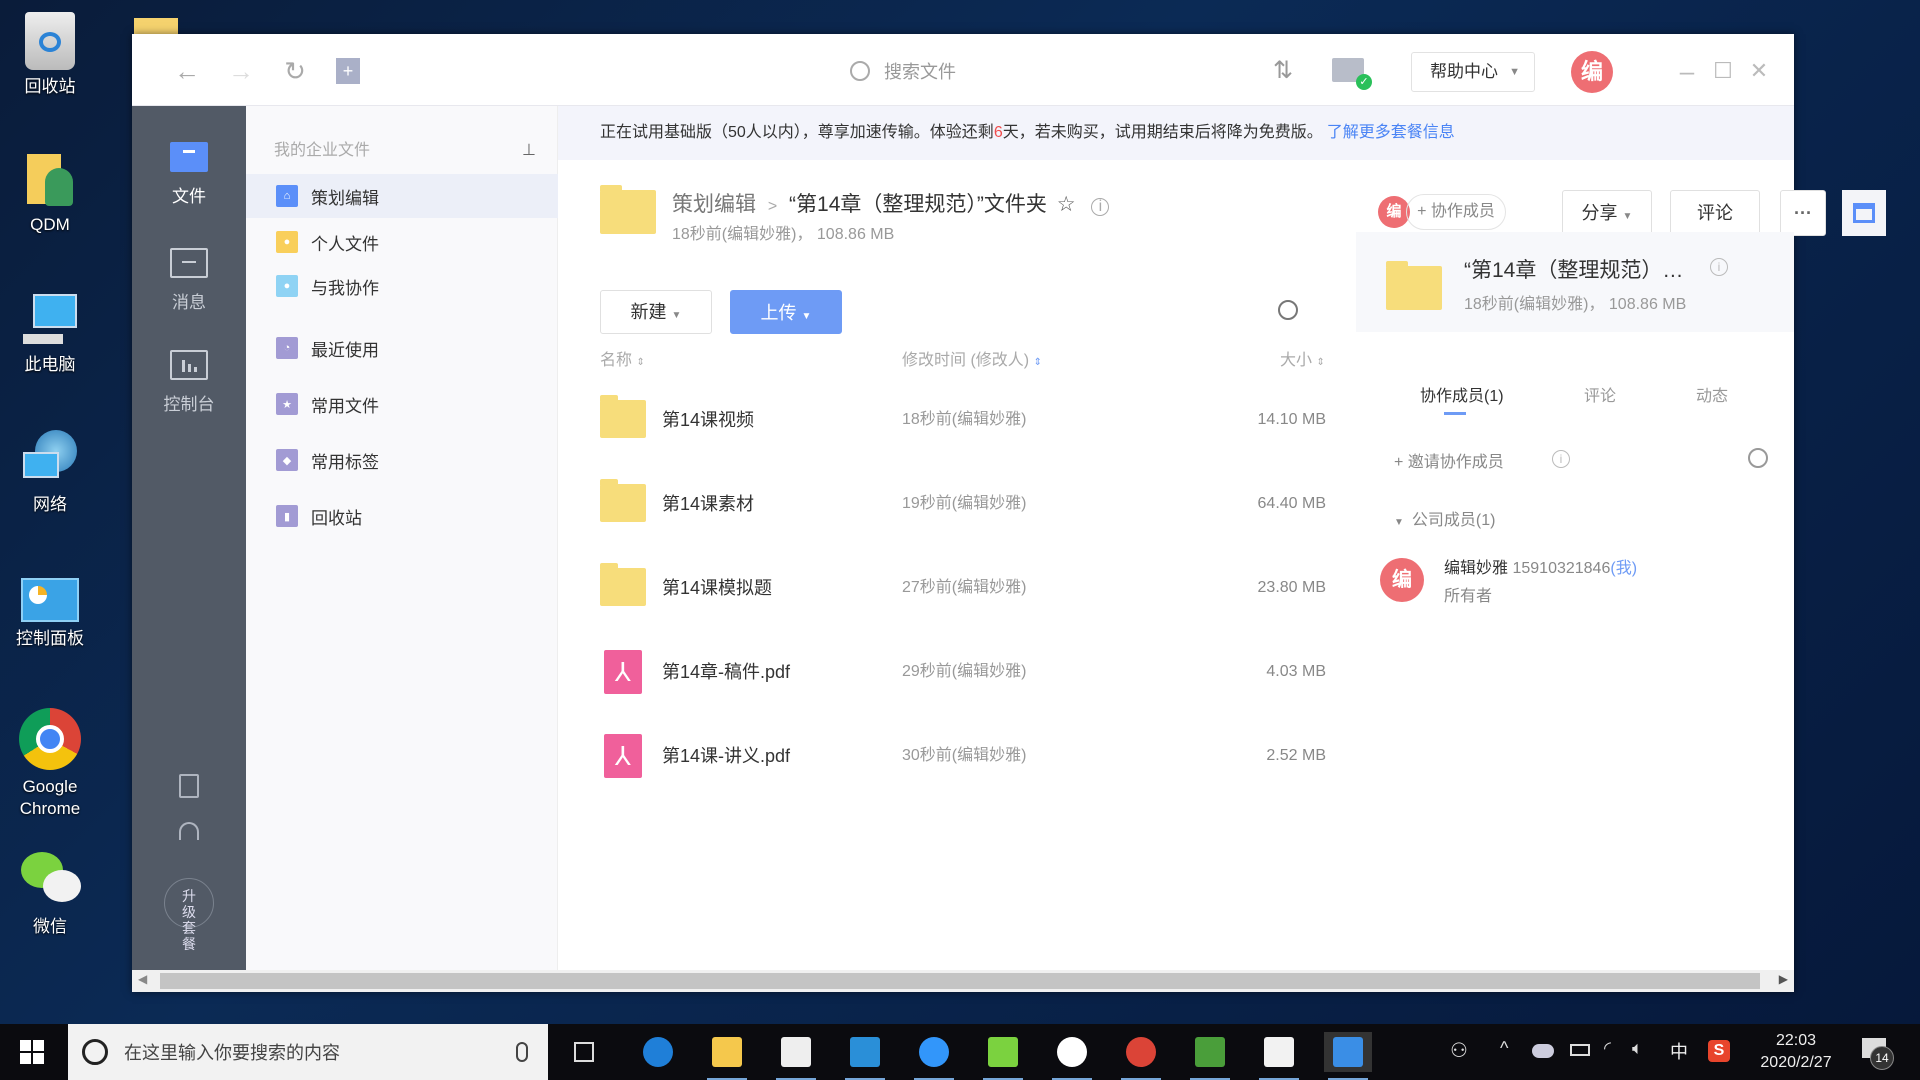  What do you see at coordinates (972, 358) in the screenshot?
I see `column-modified: 修改时间 (修改人) ⇕` at bounding box center [972, 358].